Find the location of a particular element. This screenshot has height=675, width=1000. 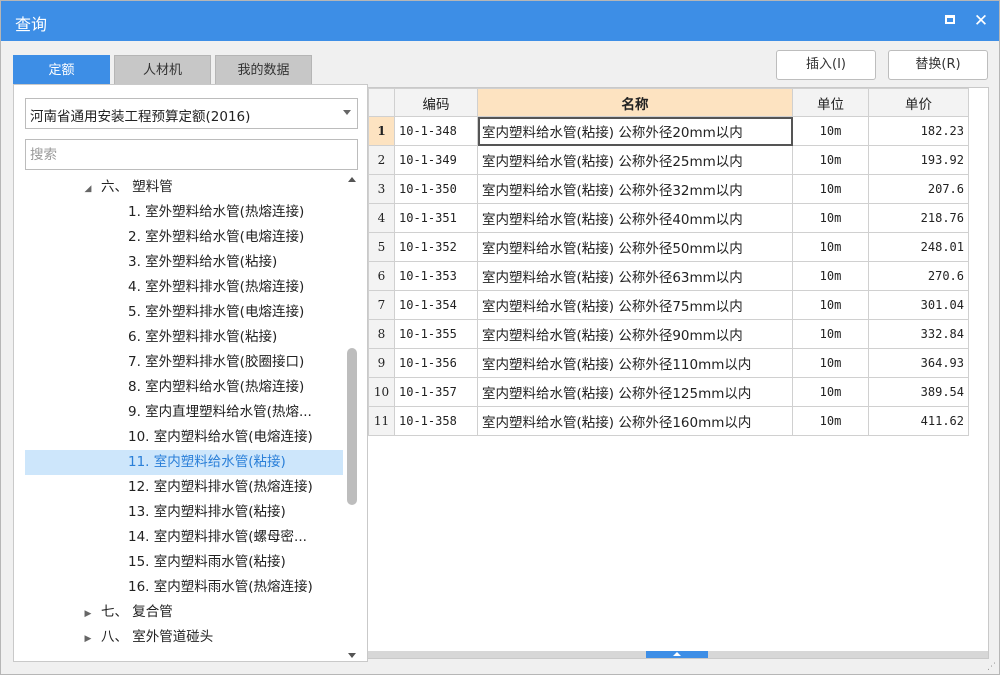

row-index-cell: 8 is located at coordinates (381, 334).